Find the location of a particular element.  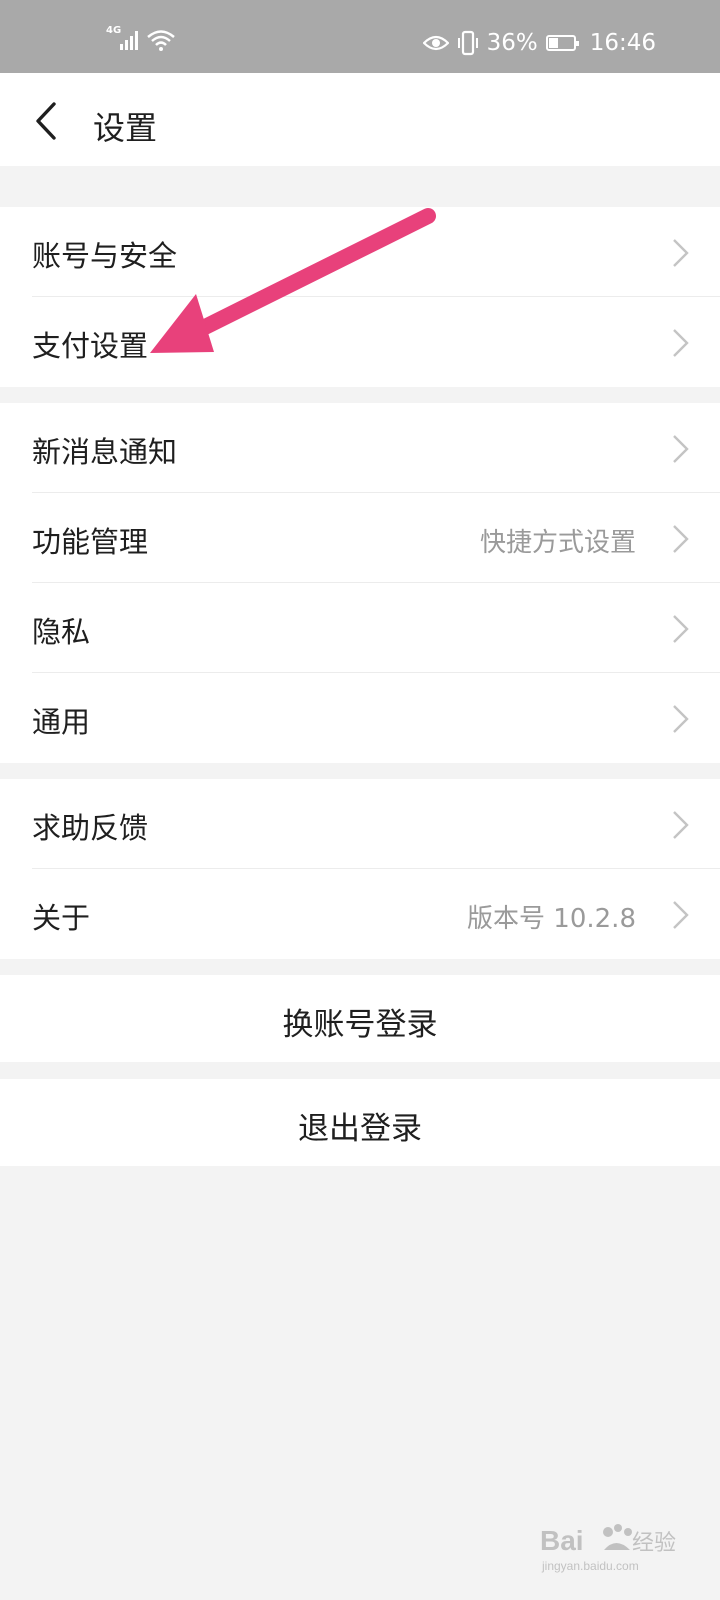

settings-group-account: 账号与安全 支付设置 is located at coordinates (360, 297).